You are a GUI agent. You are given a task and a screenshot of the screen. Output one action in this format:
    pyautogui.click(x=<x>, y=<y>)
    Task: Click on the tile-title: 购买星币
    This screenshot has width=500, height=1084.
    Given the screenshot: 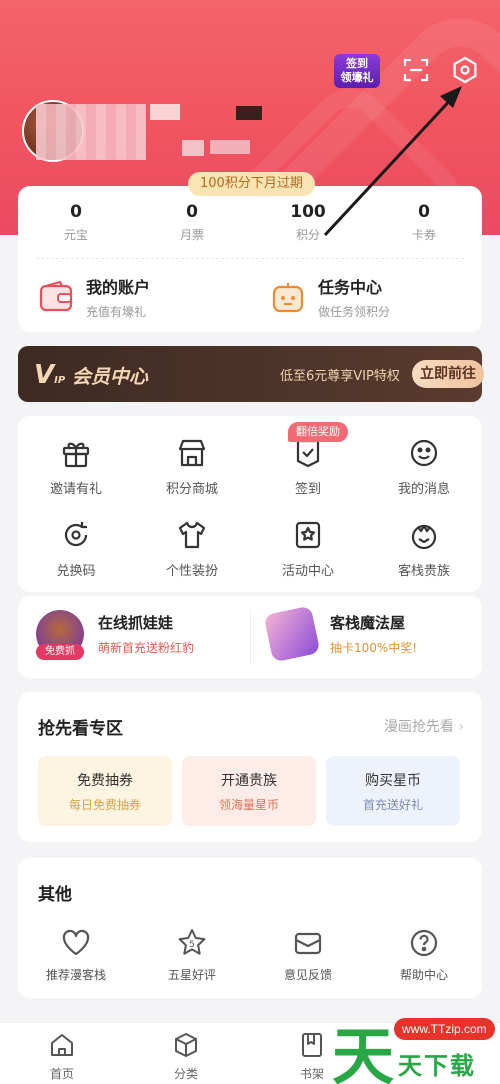 What is the action you would take?
    pyautogui.click(x=393, y=781)
    